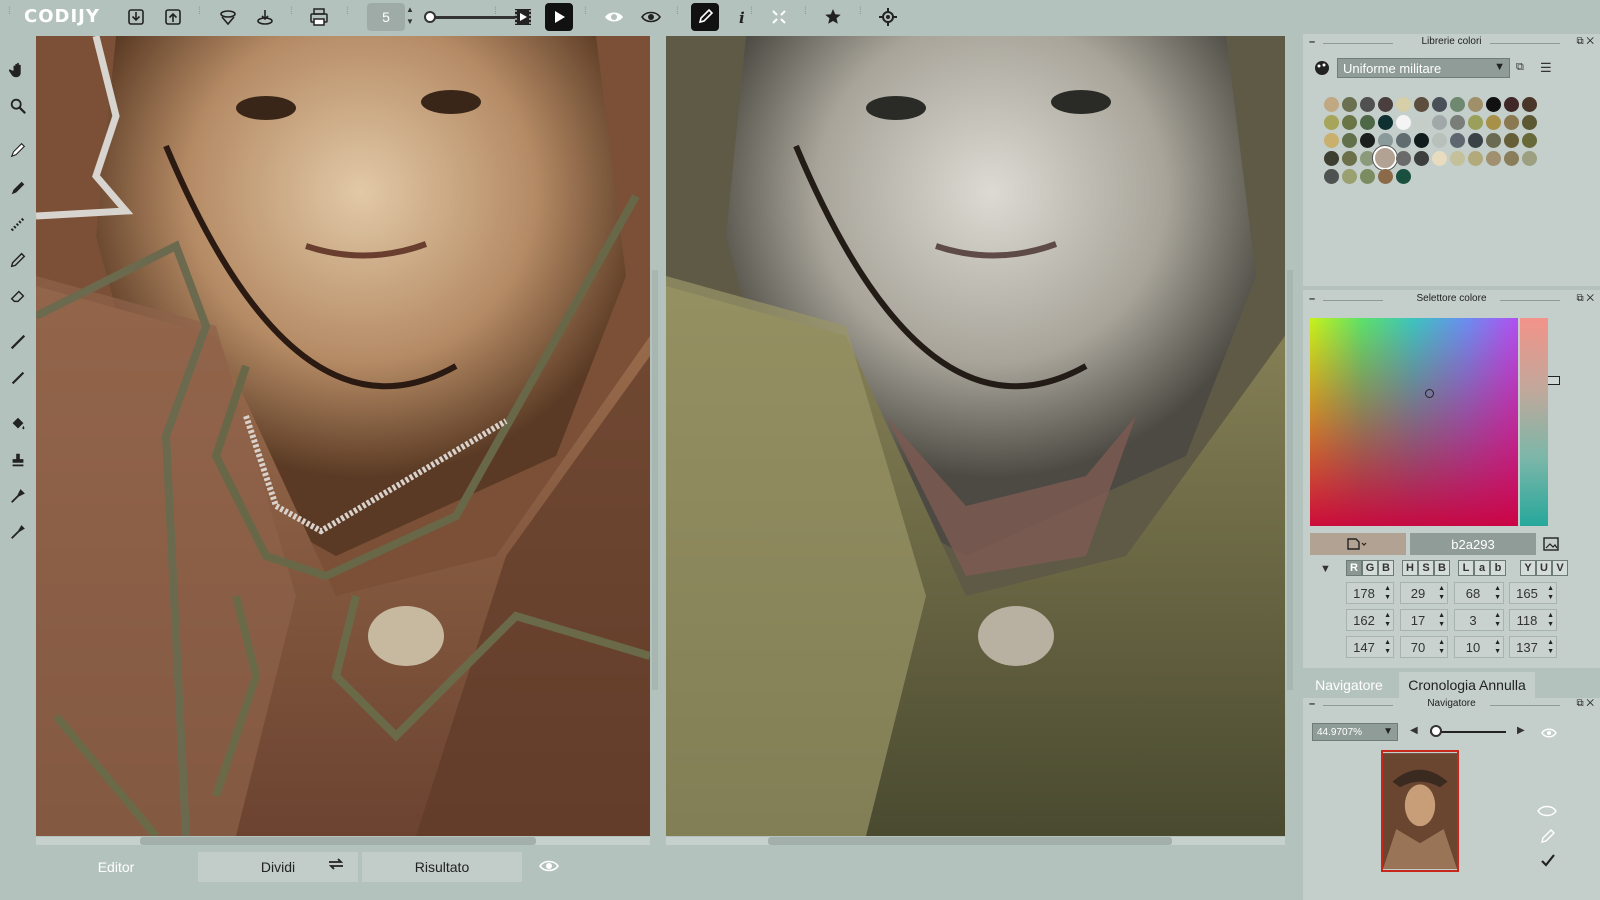 The width and height of the screenshot is (1600, 900). Describe the element at coordinates (970, 841) in the screenshot. I see `result-horizontal-scroll-thumb` at that location.